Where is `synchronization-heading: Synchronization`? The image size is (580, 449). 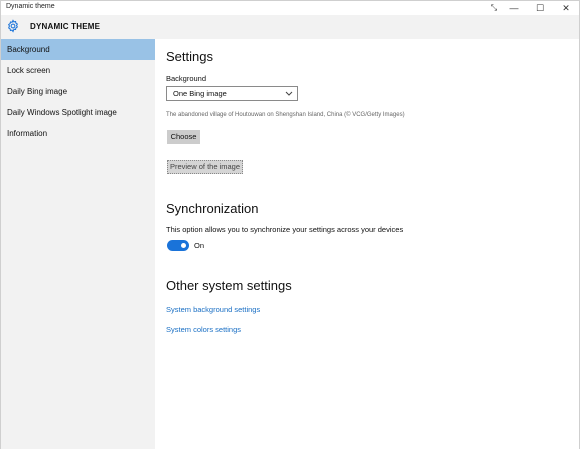 synchronization-heading: Synchronization is located at coordinates (212, 208).